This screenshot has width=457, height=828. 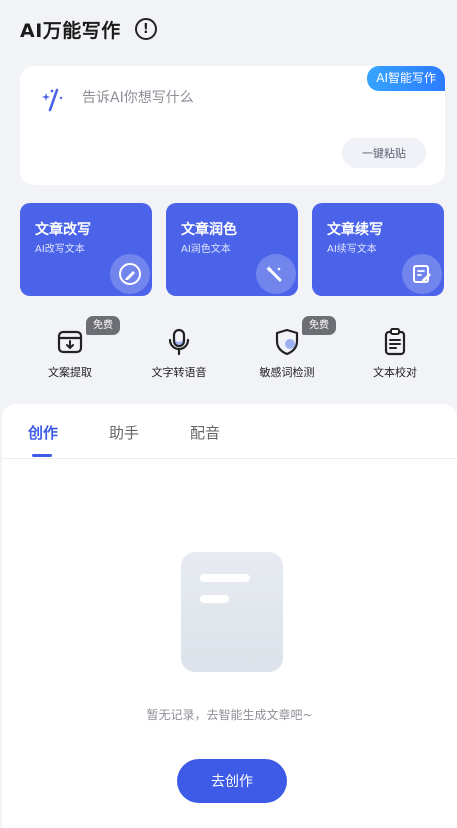 I want to click on sparkle-icon, so click(x=52, y=100).